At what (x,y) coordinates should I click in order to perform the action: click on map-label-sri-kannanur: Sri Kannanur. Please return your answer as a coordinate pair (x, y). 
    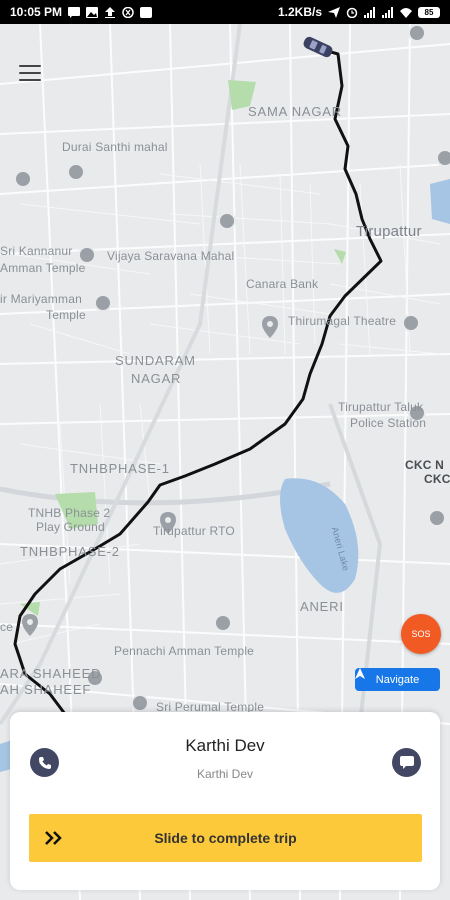
    Looking at the image, I should click on (36, 251).